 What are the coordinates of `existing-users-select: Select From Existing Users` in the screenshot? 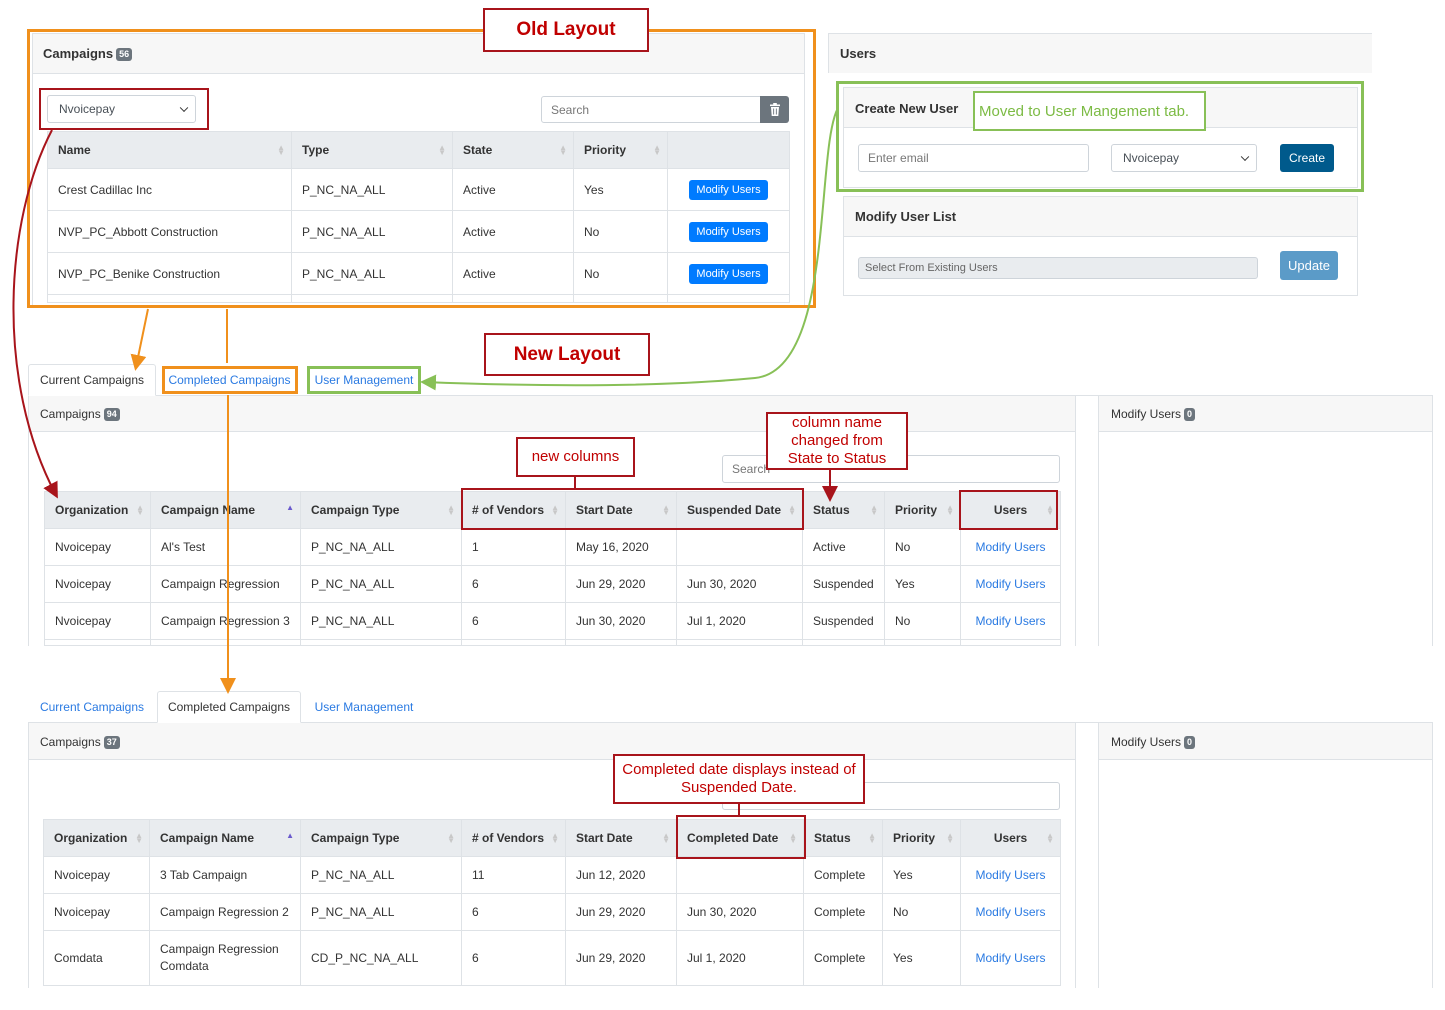 It's located at (1058, 268).